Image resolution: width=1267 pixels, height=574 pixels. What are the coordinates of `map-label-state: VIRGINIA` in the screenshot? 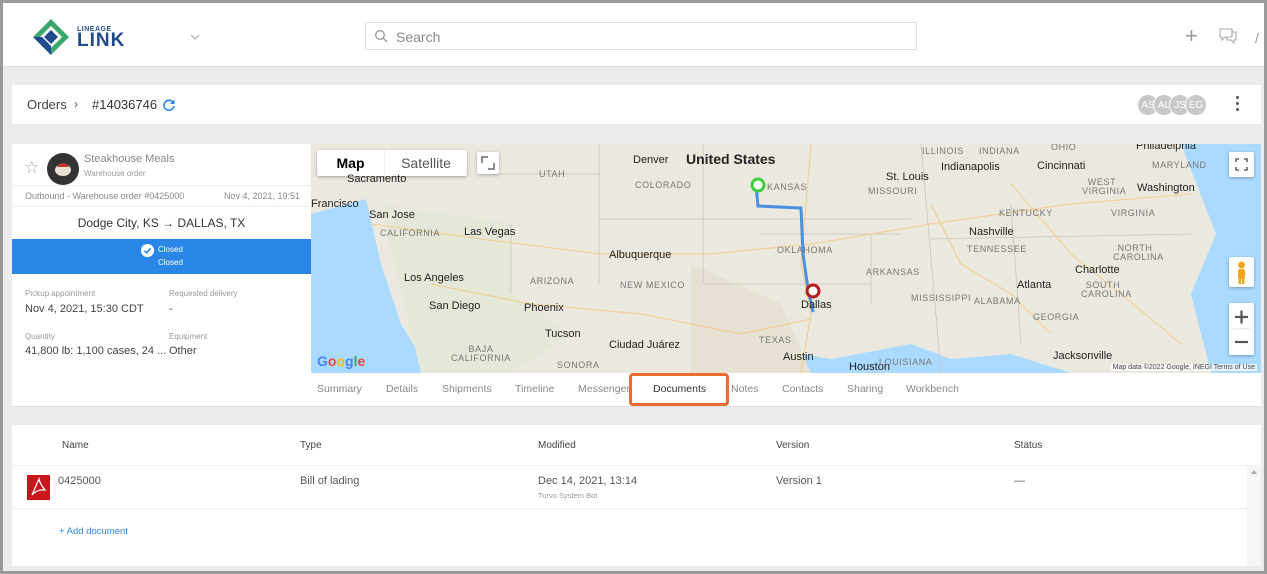 It's located at (1133, 213).